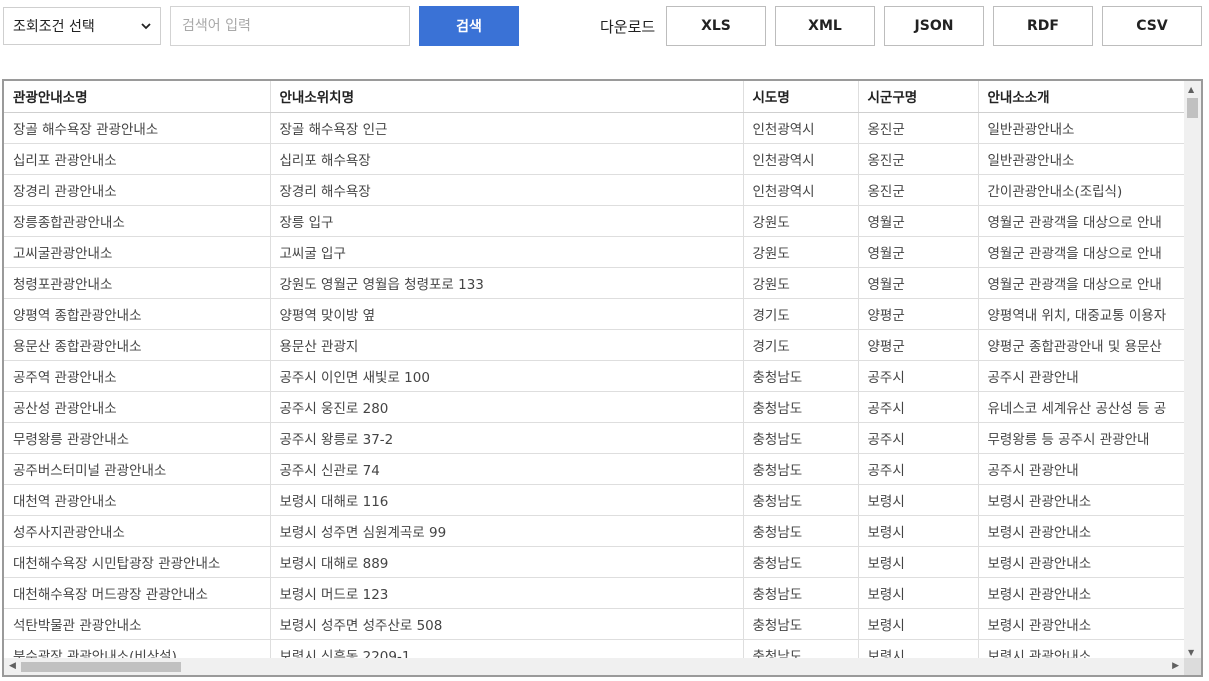 This screenshot has height=681, width=1209. I want to click on select-value: 조회조건 선택, so click(54, 27).